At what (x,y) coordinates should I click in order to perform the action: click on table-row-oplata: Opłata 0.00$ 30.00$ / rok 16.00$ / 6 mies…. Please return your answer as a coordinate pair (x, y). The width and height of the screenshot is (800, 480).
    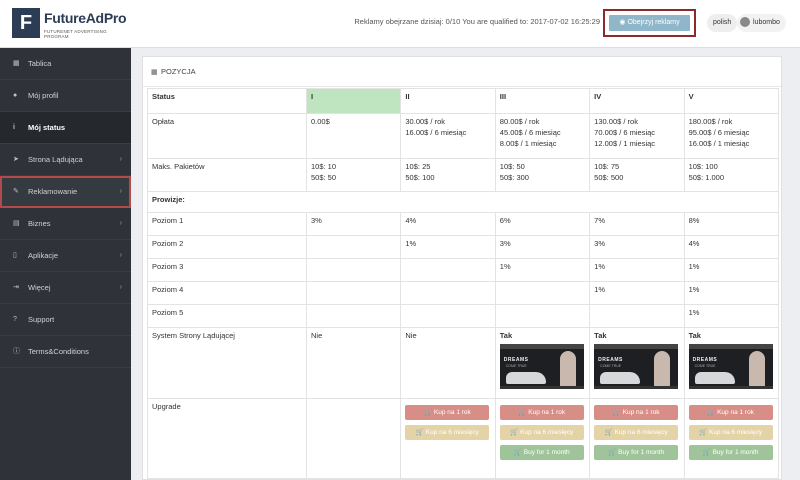
    Looking at the image, I should click on (463, 136).